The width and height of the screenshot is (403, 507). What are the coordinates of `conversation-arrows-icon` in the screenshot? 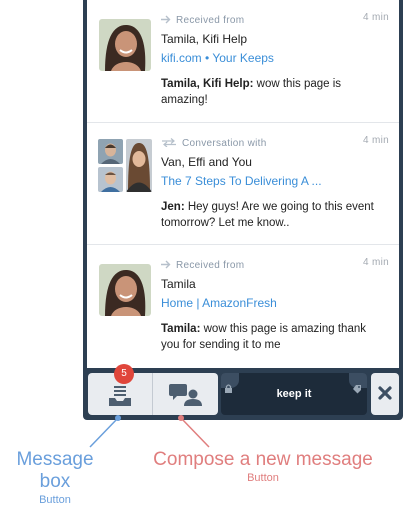 It's located at (169, 143).